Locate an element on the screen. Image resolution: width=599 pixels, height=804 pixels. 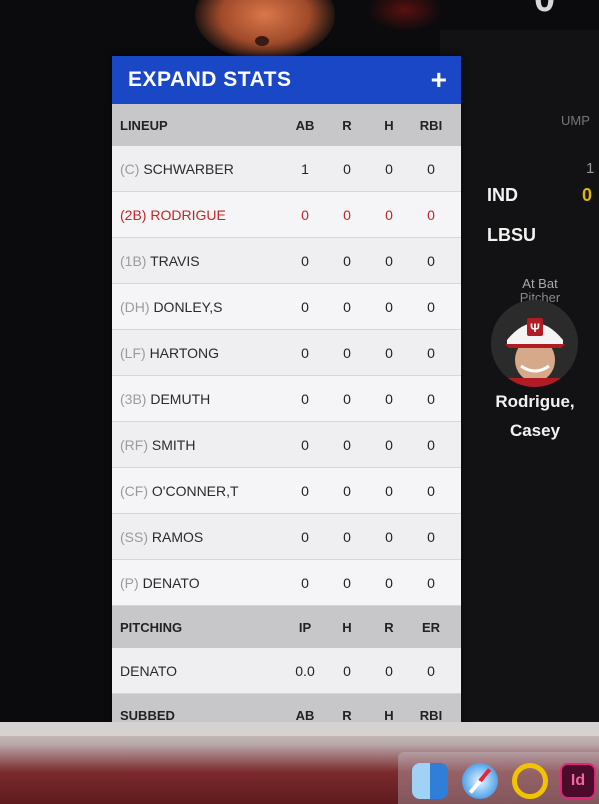
player-cell: (2B) RODRIGUE is located at coordinates (198, 215).